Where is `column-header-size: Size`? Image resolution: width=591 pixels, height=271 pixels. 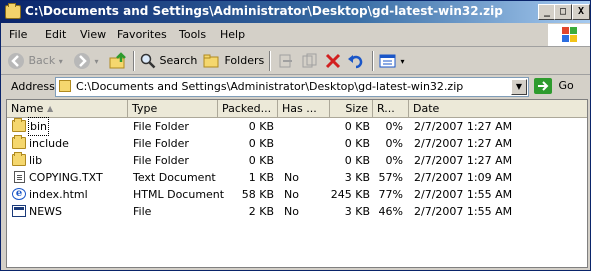 column-header-size: Size is located at coordinates (351, 108).